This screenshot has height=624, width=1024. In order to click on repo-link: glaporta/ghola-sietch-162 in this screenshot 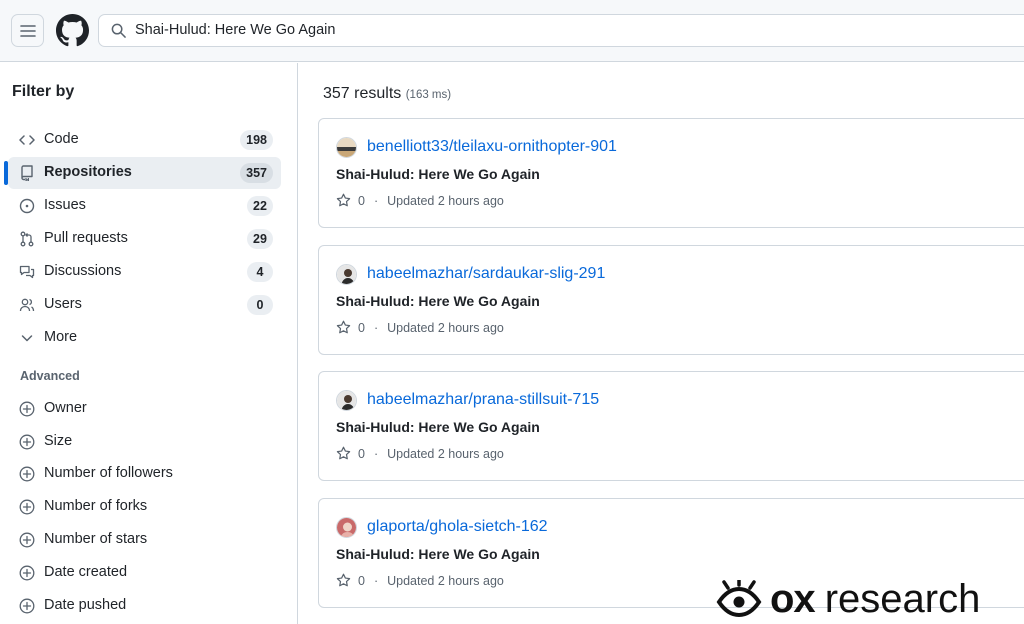, I will do `click(457, 527)`.